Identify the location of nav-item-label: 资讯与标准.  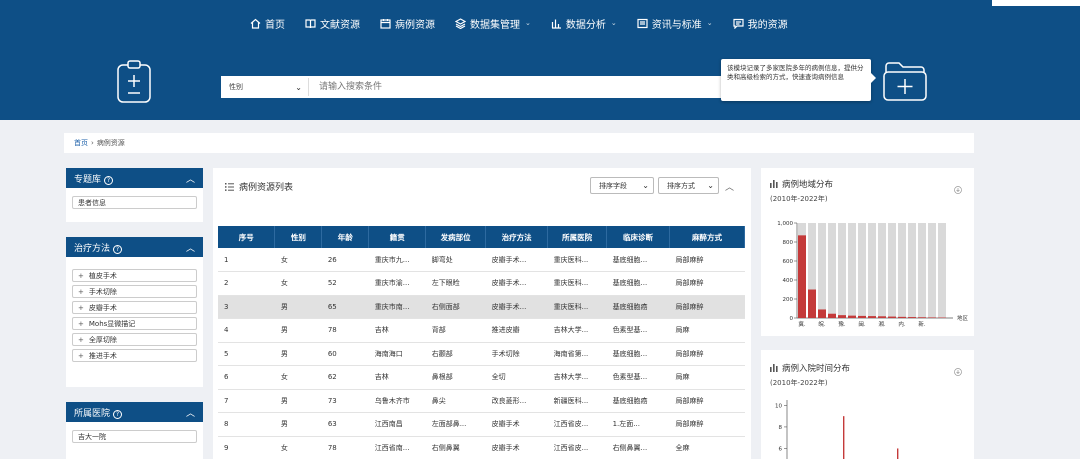
(676, 25).